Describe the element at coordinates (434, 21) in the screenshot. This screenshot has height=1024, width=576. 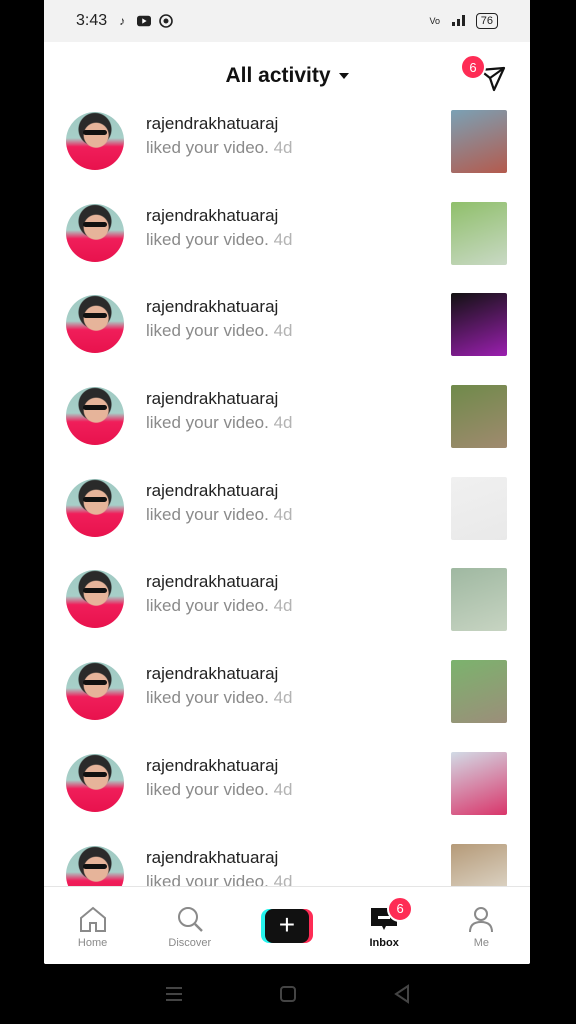
I see `volte-icon: Vo` at that location.